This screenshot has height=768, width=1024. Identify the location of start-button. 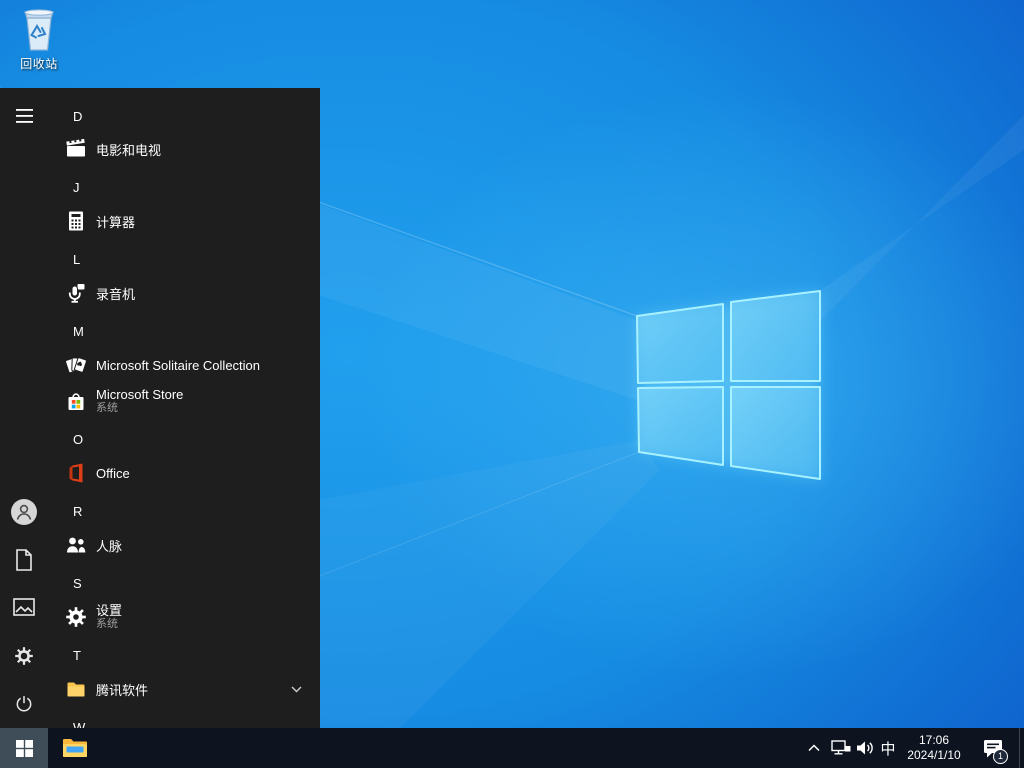
(24, 748).